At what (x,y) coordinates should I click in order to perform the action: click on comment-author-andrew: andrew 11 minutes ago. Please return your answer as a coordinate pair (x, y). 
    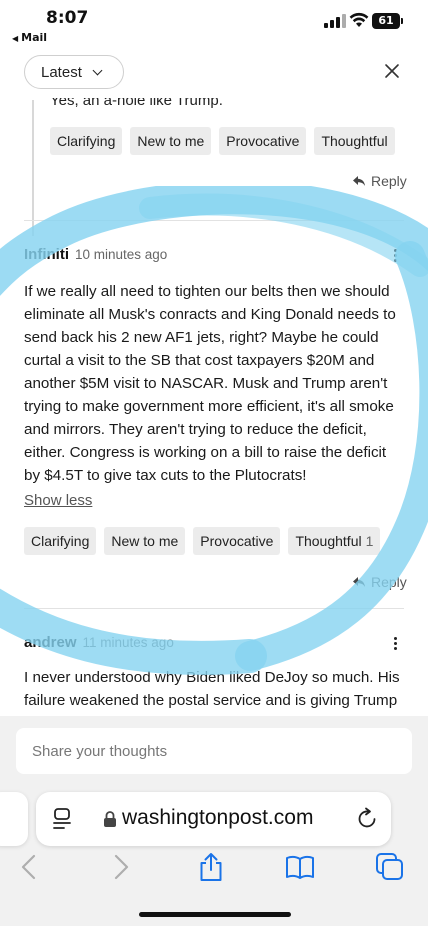
    Looking at the image, I should click on (99, 642).